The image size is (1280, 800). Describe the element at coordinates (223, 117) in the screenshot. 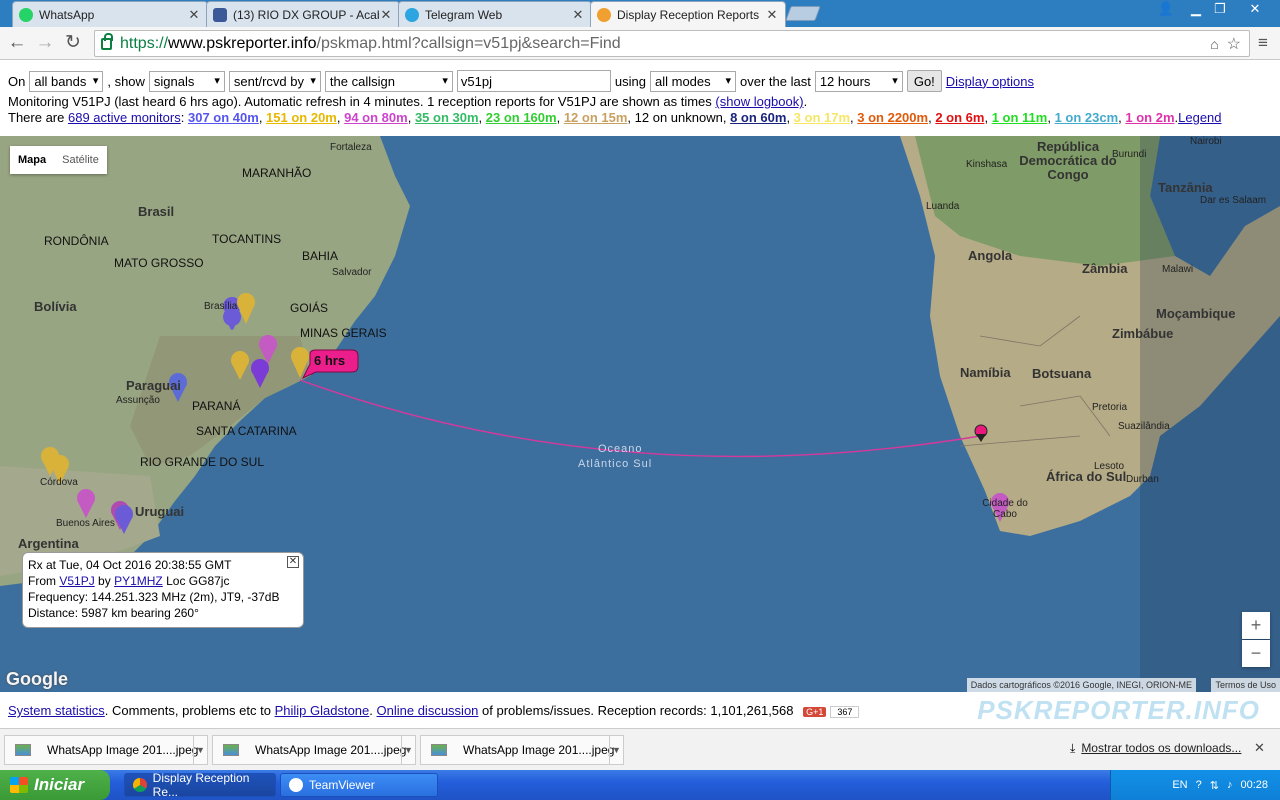

I see `band-count-link: 307 on 40m` at that location.